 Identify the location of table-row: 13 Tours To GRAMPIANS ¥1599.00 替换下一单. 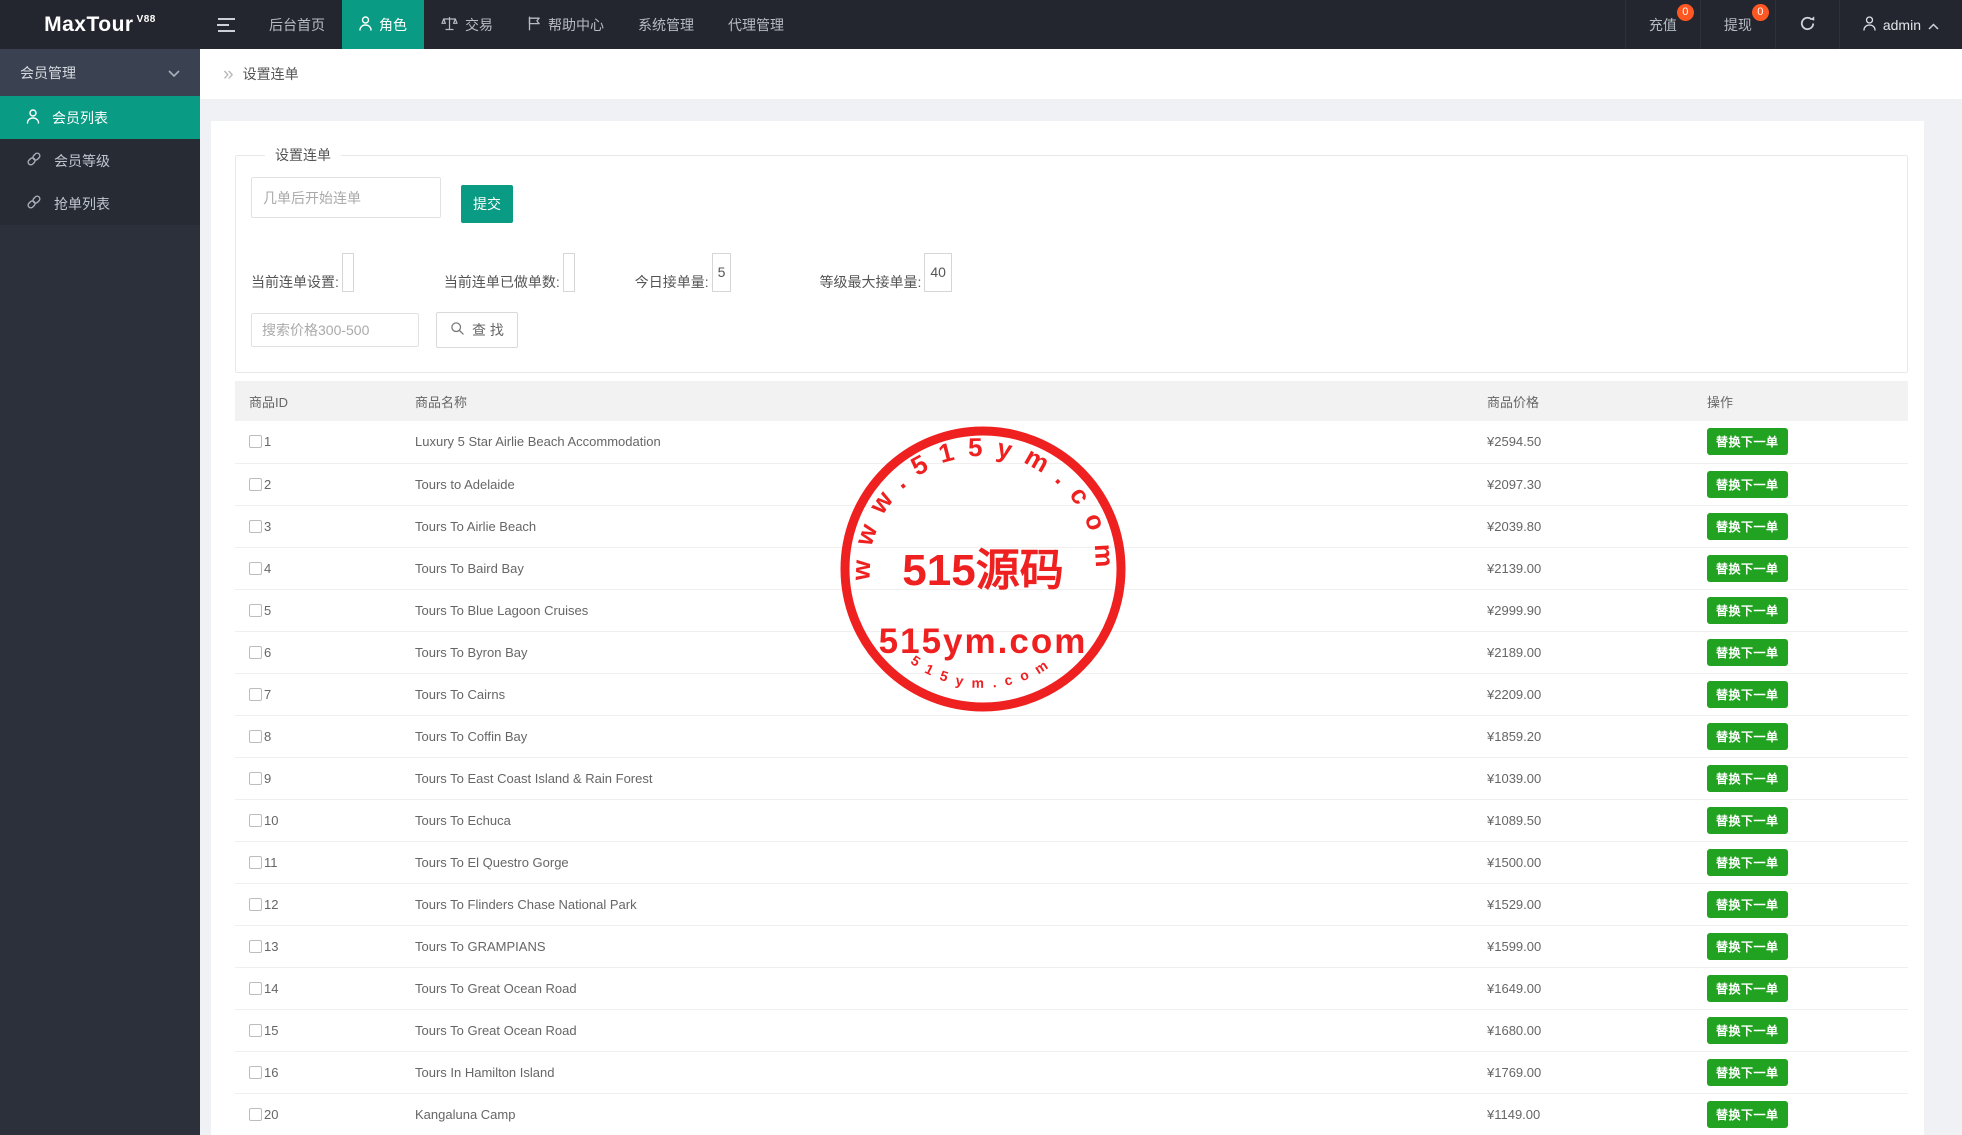
(1071, 946).